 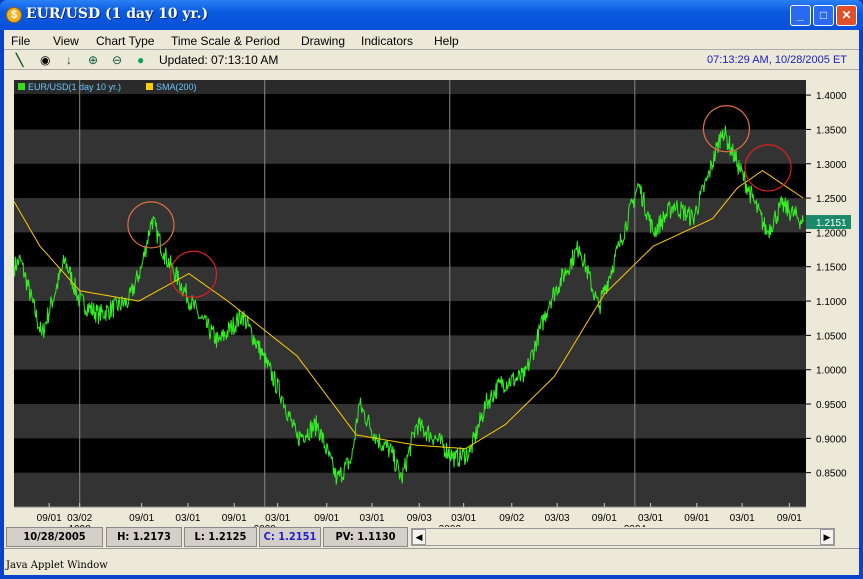 I want to click on title-bar: $ EUR/USD (1 day 10 yr.) _ □ ✕, so click(x=431, y=15).